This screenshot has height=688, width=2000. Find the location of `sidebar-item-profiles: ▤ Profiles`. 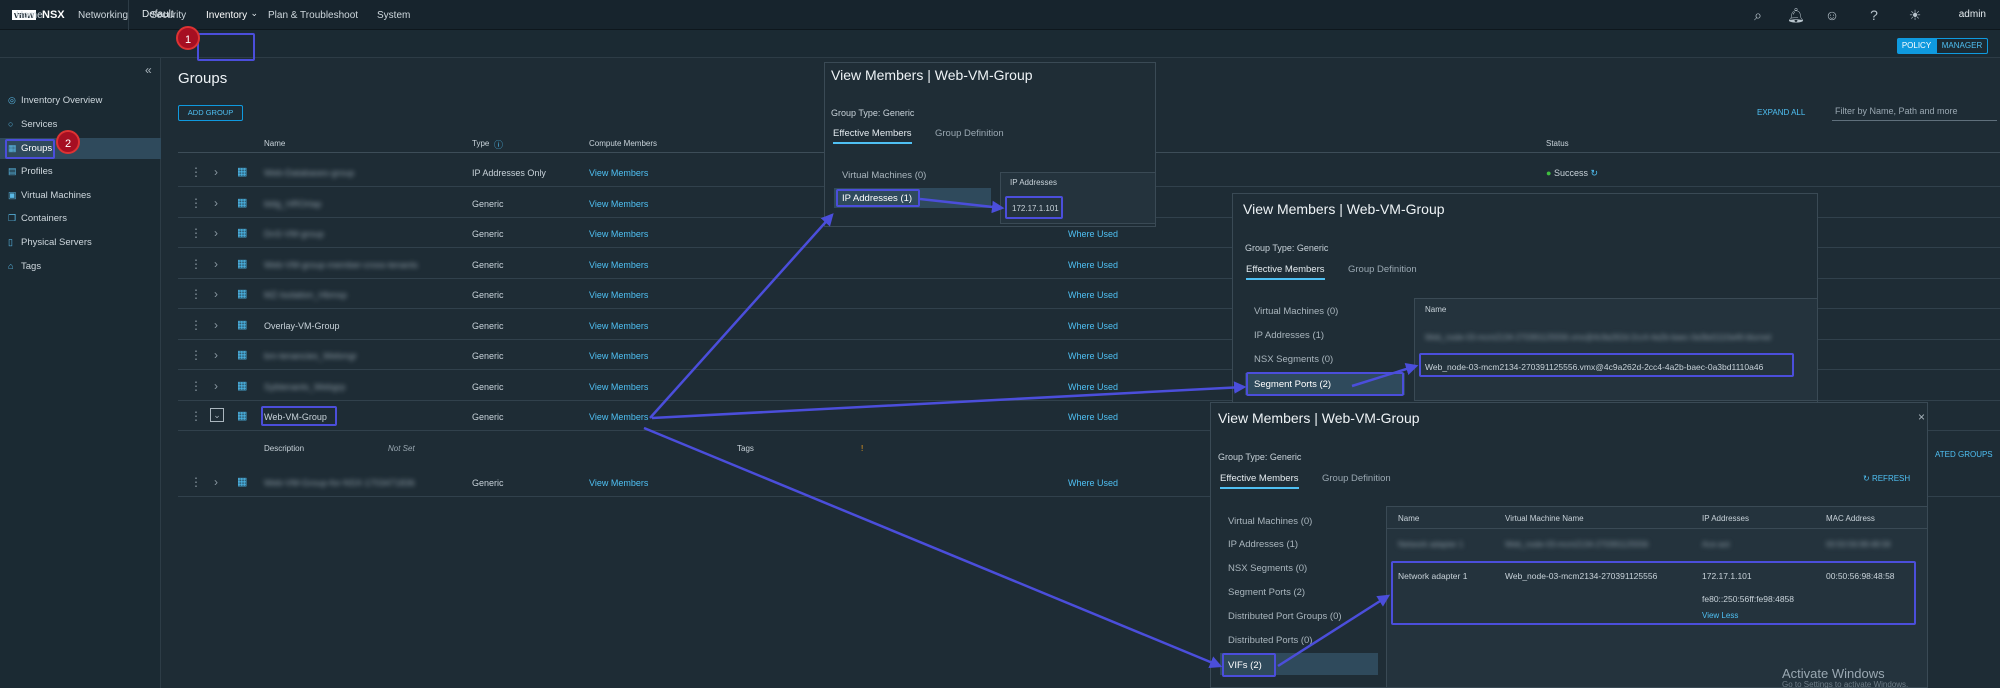

sidebar-item-profiles: ▤ Profiles is located at coordinates (30, 171).